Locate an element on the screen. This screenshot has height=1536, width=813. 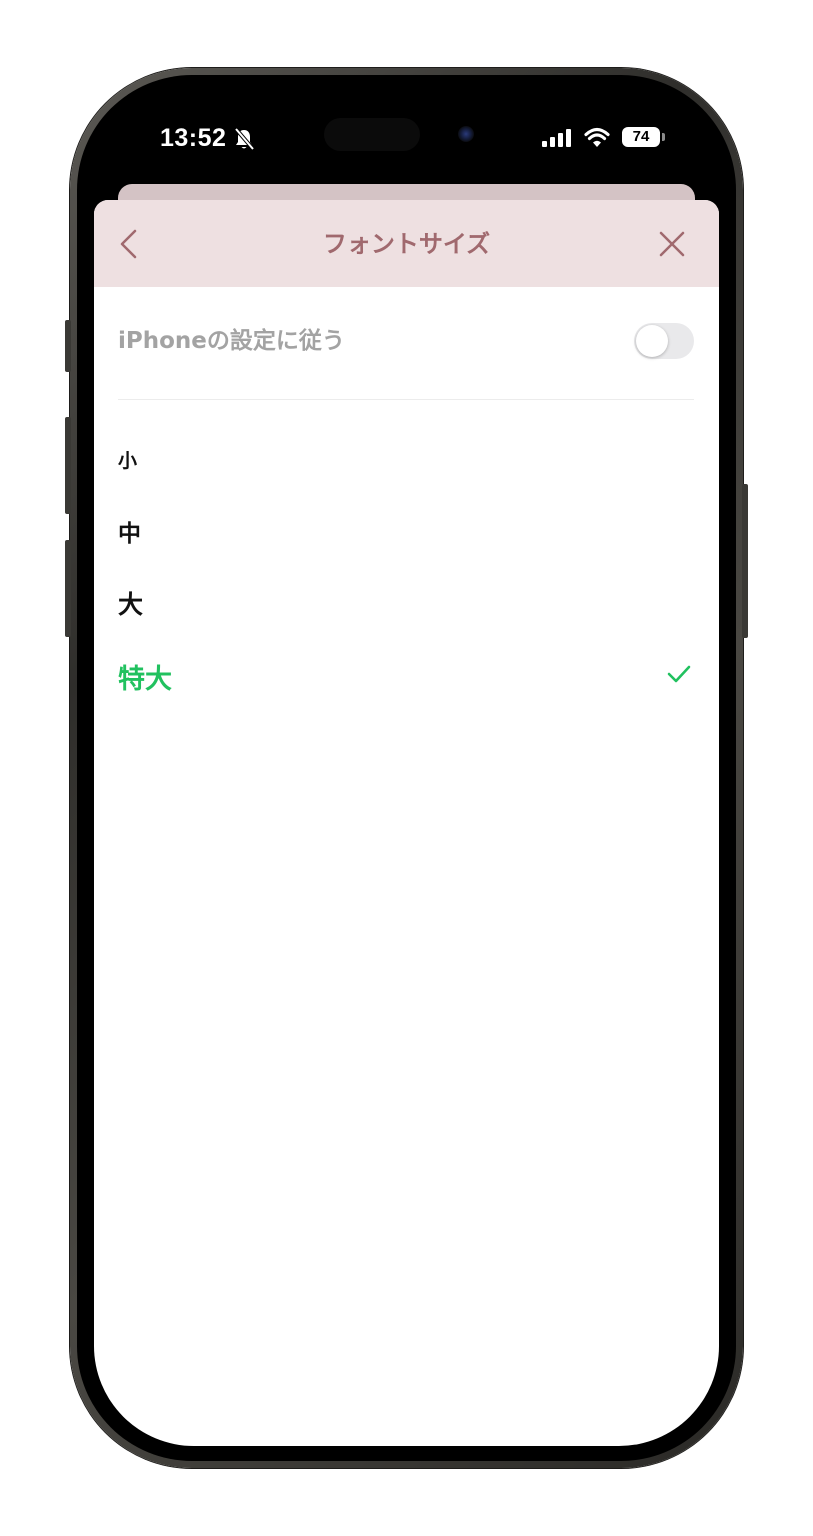
page-title: フォントサイズ is located at coordinates (406, 244).